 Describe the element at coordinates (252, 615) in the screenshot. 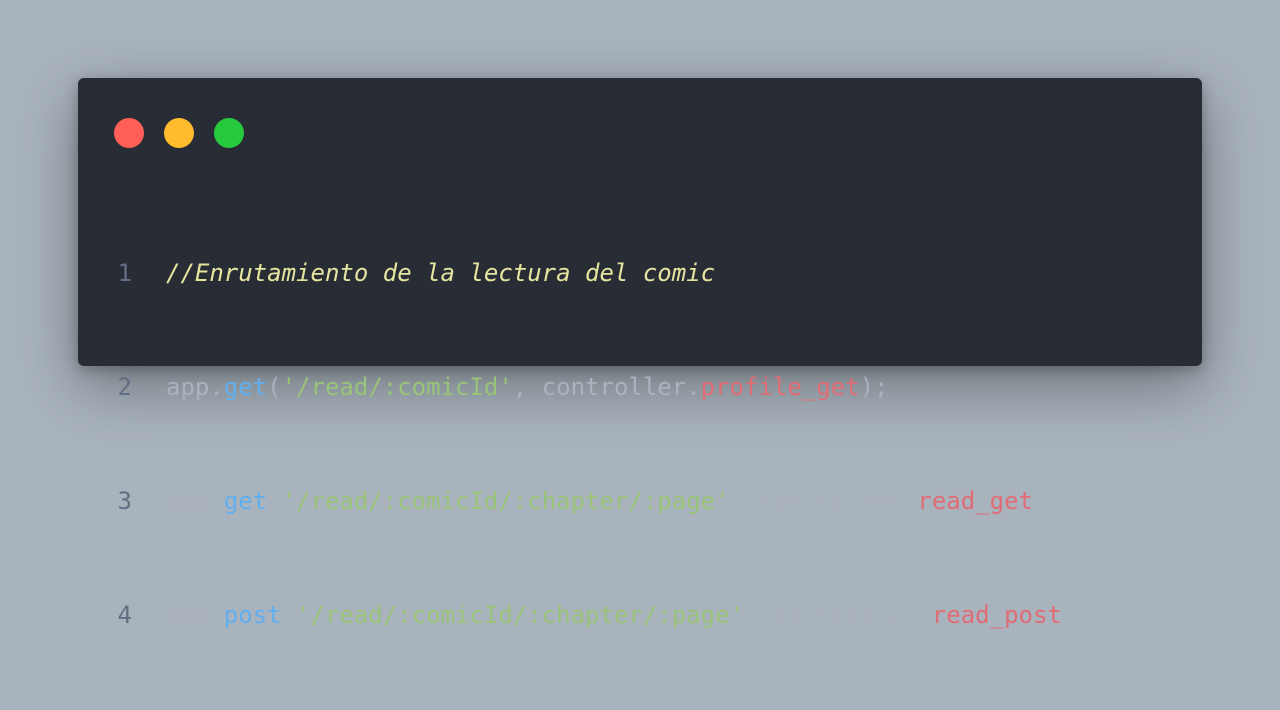

I see `code-method: post` at that location.